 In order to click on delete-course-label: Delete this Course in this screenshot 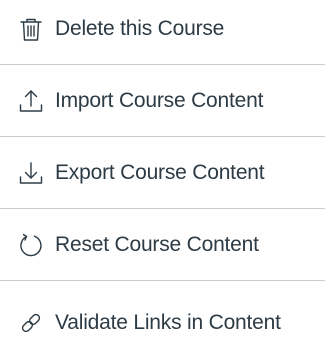, I will do `click(140, 28)`.